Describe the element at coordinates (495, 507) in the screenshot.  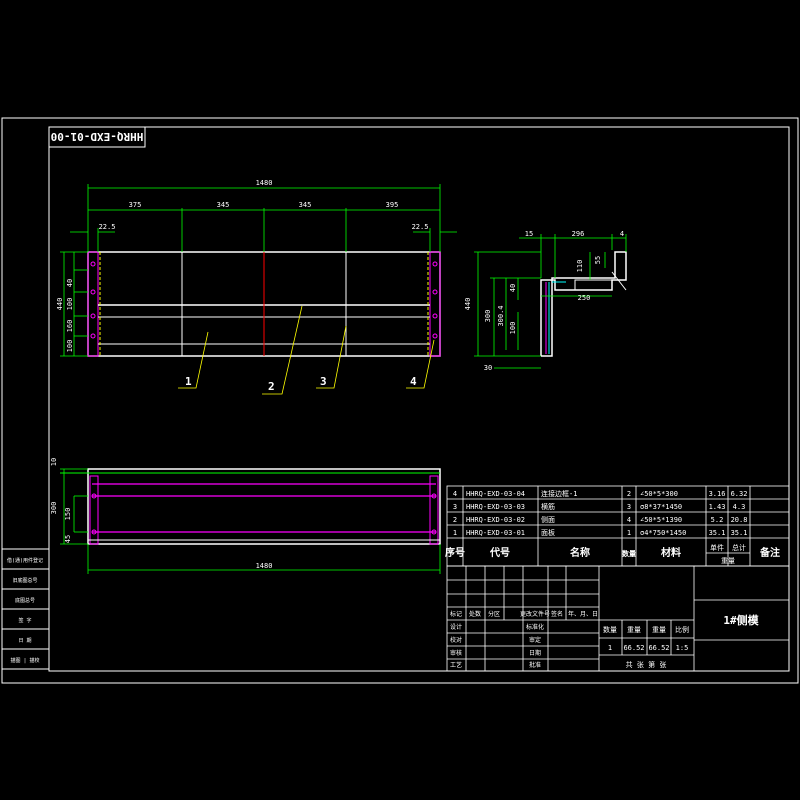
I see `bom-cell-code: HHRQ-EXD-03-03` at that location.